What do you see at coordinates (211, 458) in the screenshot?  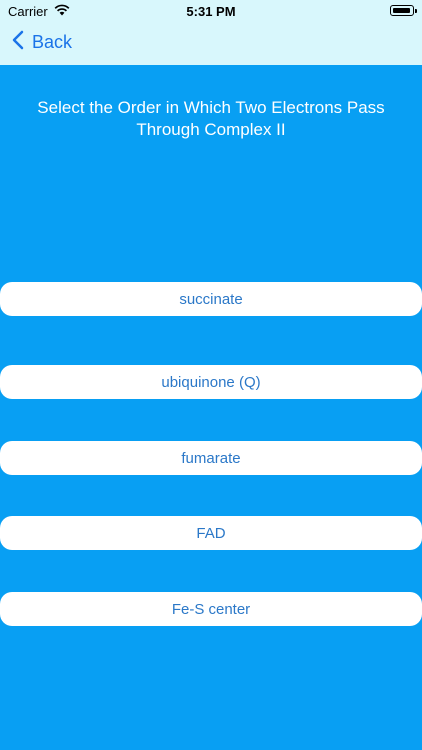 I see `option-fumarate-button: fumarate` at bounding box center [211, 458].